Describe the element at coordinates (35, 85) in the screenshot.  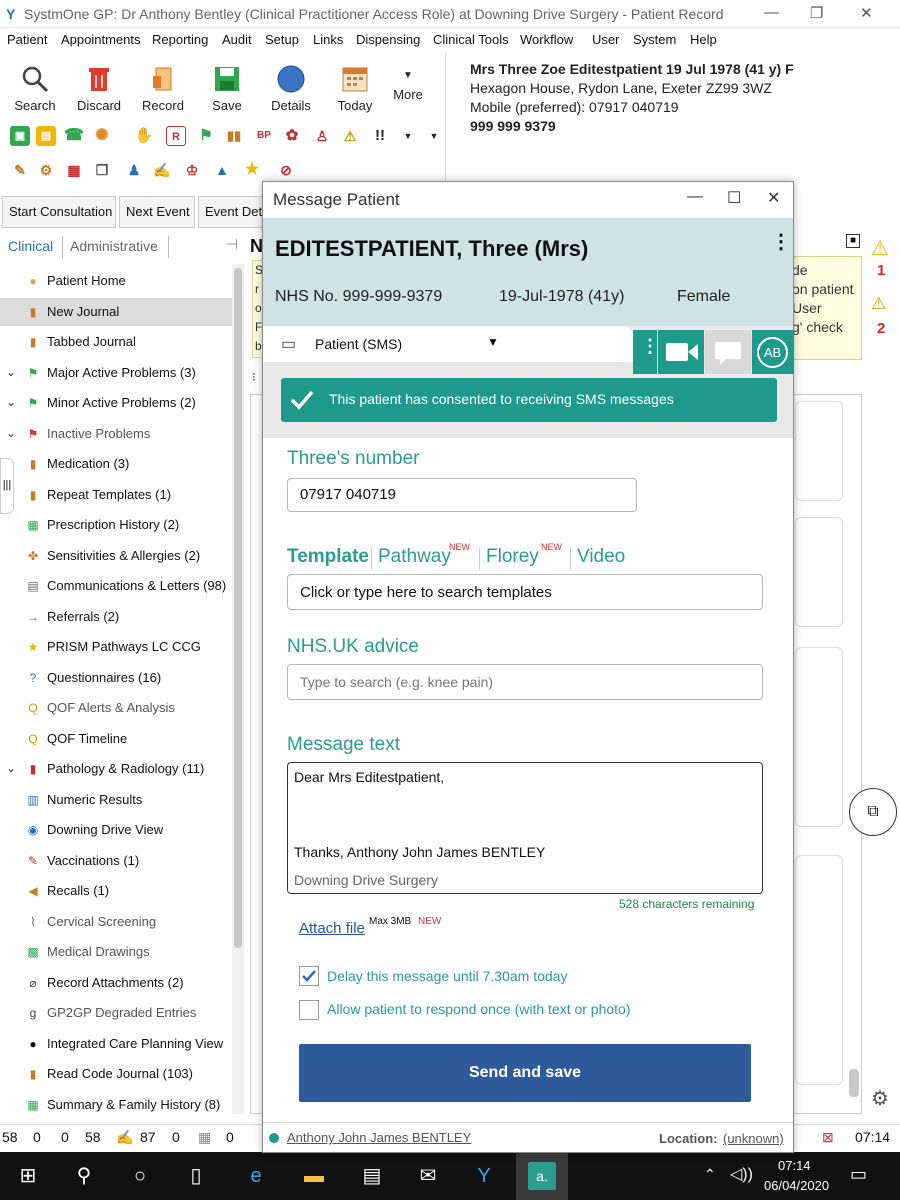
I see `search-button: Search` at that location.